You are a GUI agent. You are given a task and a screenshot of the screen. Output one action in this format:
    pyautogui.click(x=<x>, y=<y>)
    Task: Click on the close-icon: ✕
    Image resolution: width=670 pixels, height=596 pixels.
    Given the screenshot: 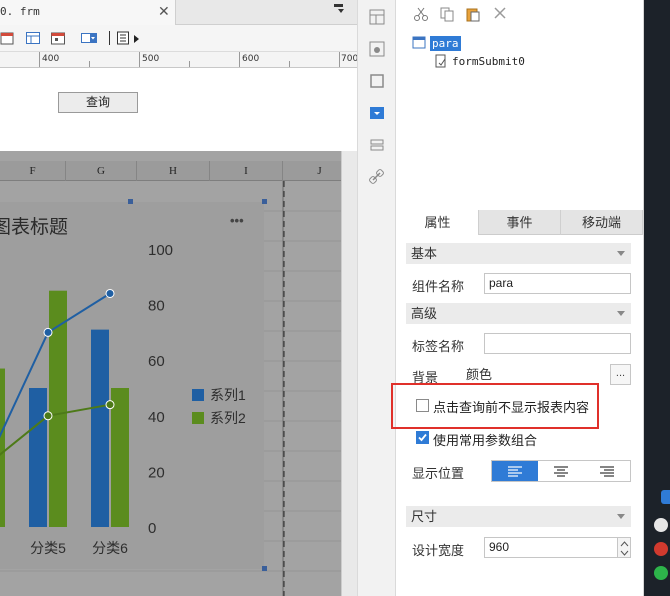 What is the action you would take?
    pyautogui.click(x=164, y=11)
    